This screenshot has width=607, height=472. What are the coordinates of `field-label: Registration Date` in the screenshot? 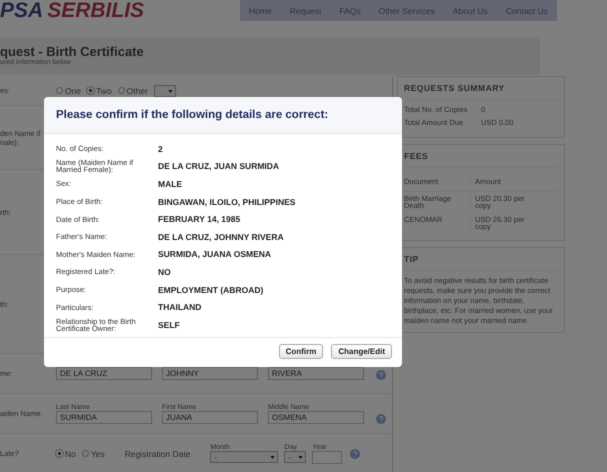 It's located at (157, 453).